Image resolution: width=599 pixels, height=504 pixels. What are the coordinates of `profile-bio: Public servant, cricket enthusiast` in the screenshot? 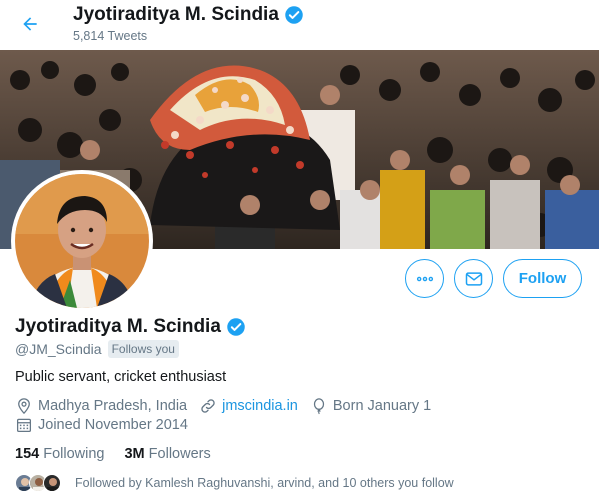 It's located at (121, 377).